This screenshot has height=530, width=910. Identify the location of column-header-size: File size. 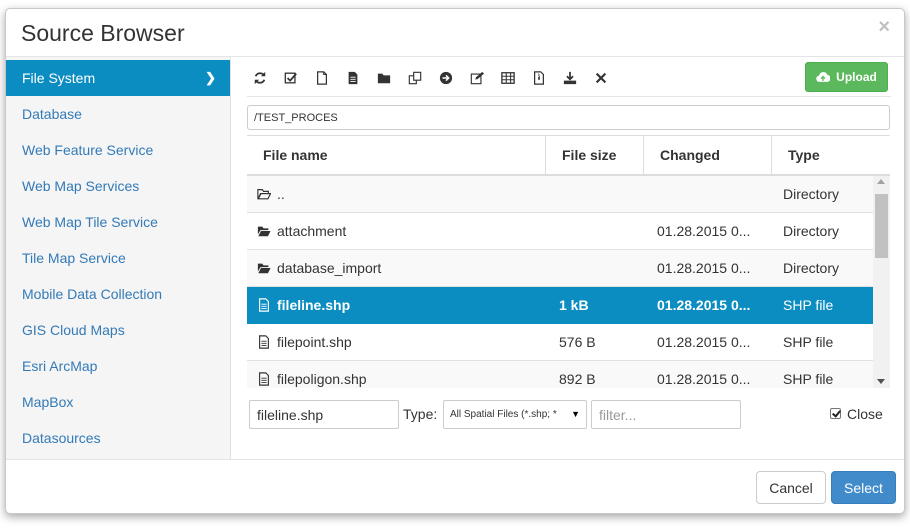
(595, 155).